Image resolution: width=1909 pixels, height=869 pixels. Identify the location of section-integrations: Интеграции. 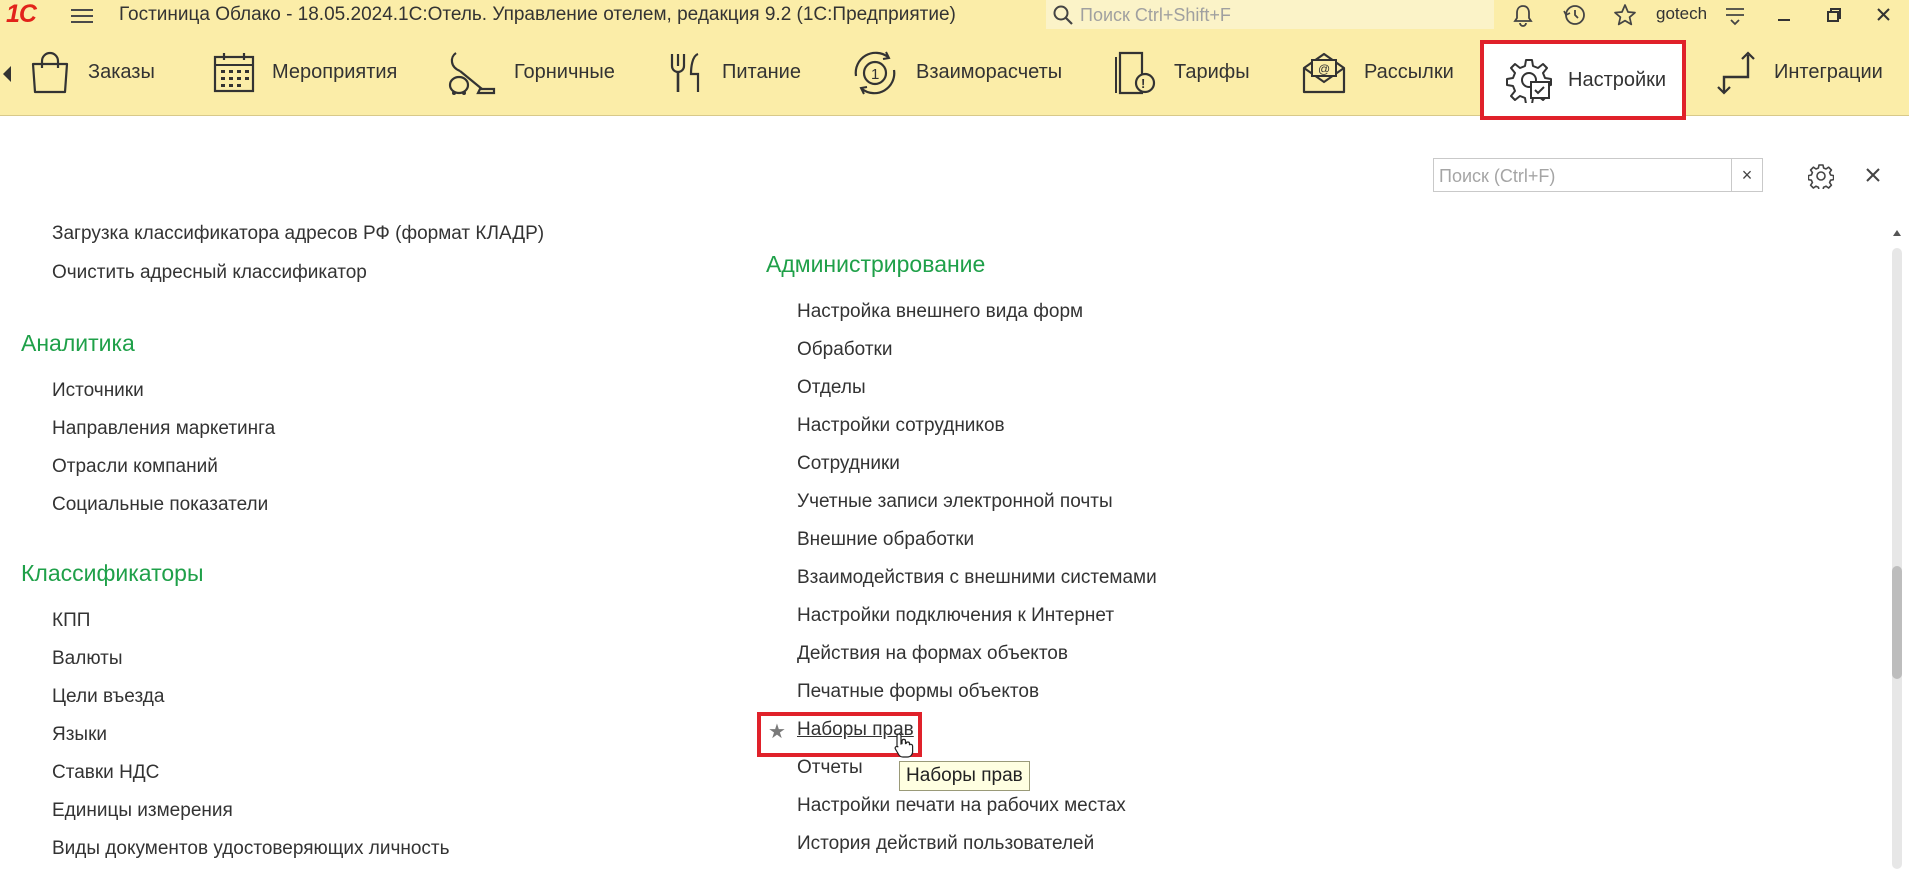
(1798, 72).